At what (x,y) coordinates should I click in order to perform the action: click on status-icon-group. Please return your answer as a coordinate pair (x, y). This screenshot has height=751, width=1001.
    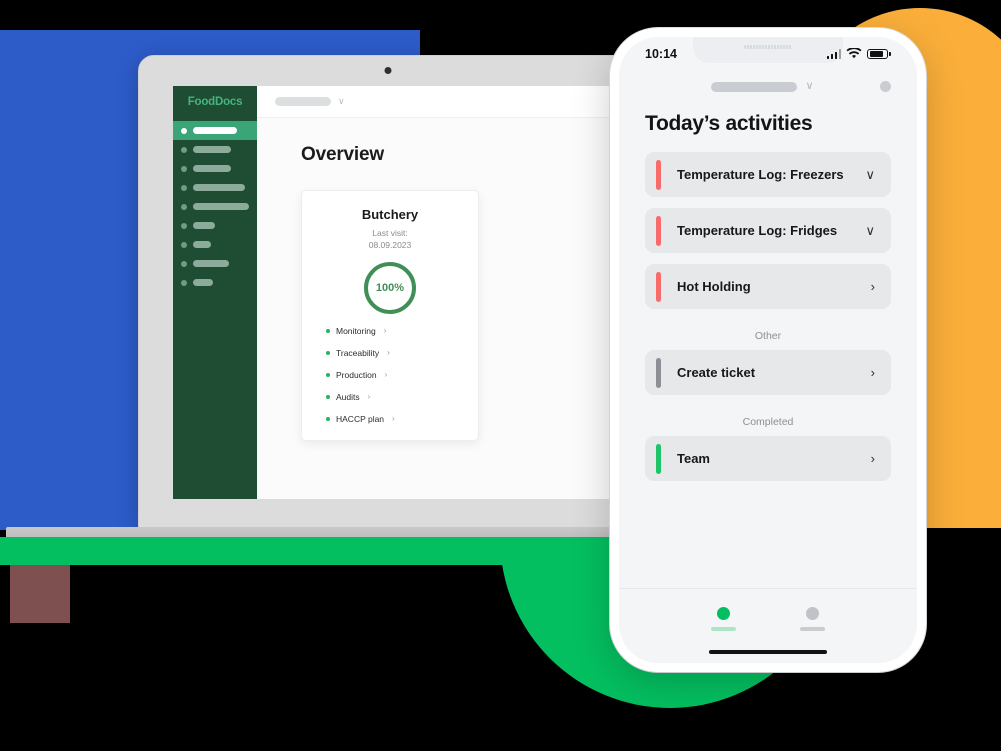
    Looking at the image, I should click on (858, 54).